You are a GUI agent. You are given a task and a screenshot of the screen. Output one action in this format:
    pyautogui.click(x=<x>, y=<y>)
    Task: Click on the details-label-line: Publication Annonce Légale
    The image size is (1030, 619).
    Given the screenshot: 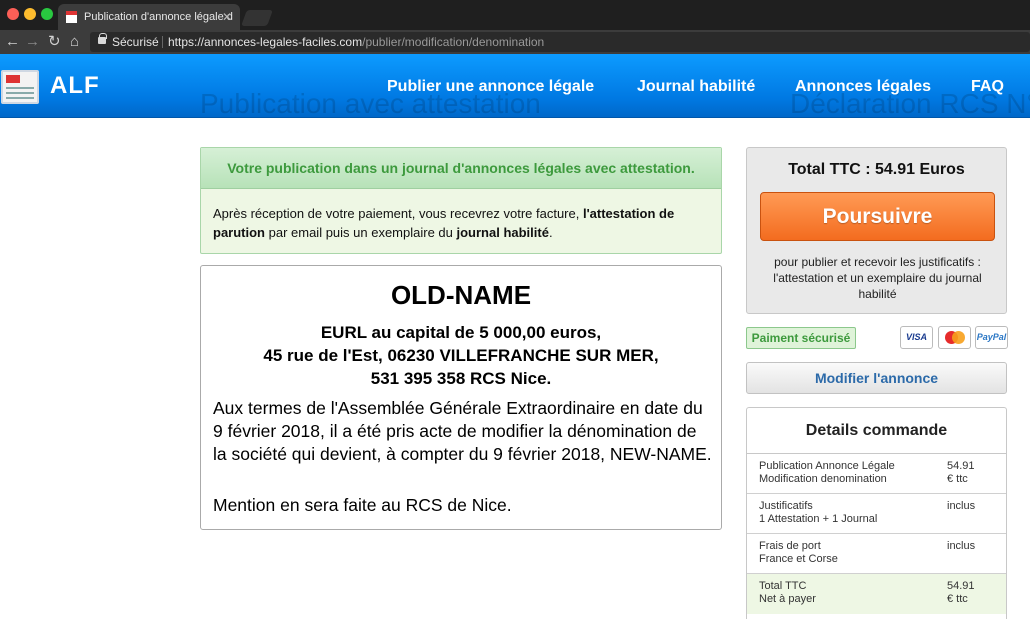 What is the action you would take?
    pyautogui.click(x=827, y=466)
    